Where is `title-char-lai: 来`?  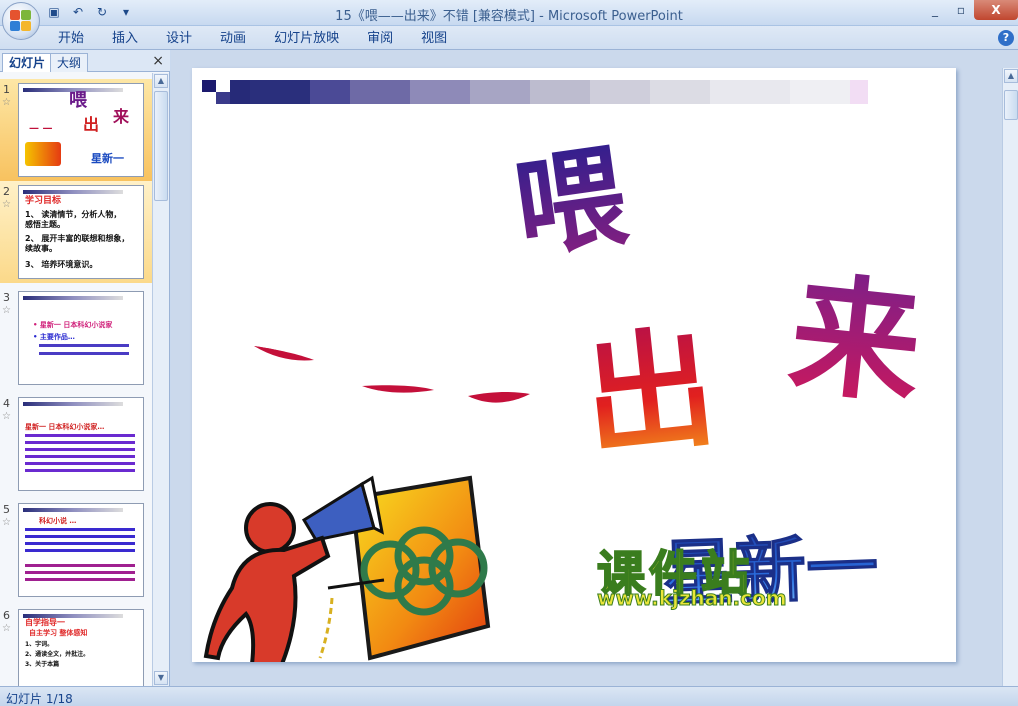
title-char-lai: 来 is located at coordinates (855, 340).